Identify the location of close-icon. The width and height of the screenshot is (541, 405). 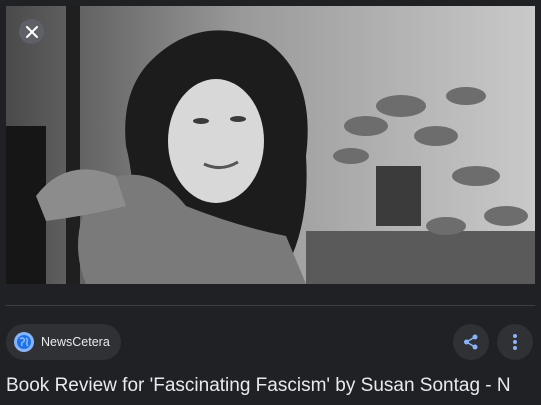
(31, 31).